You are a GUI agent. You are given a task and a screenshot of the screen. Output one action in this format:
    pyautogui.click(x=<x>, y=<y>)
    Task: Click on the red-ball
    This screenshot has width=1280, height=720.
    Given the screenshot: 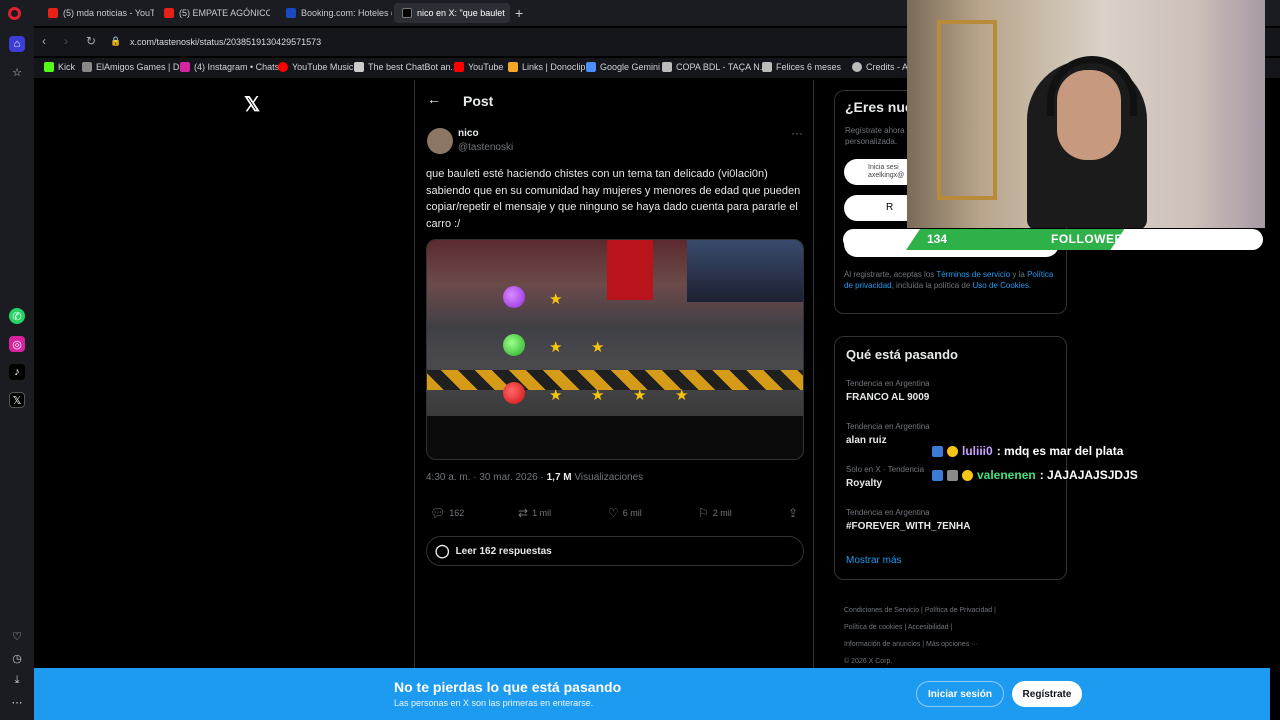 What is the action you would take?
    pyautogui.click(x=514, y=393)
    